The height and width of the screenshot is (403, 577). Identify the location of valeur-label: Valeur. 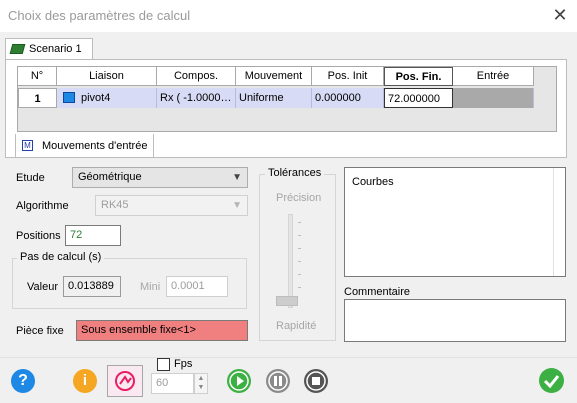
(42, 287).